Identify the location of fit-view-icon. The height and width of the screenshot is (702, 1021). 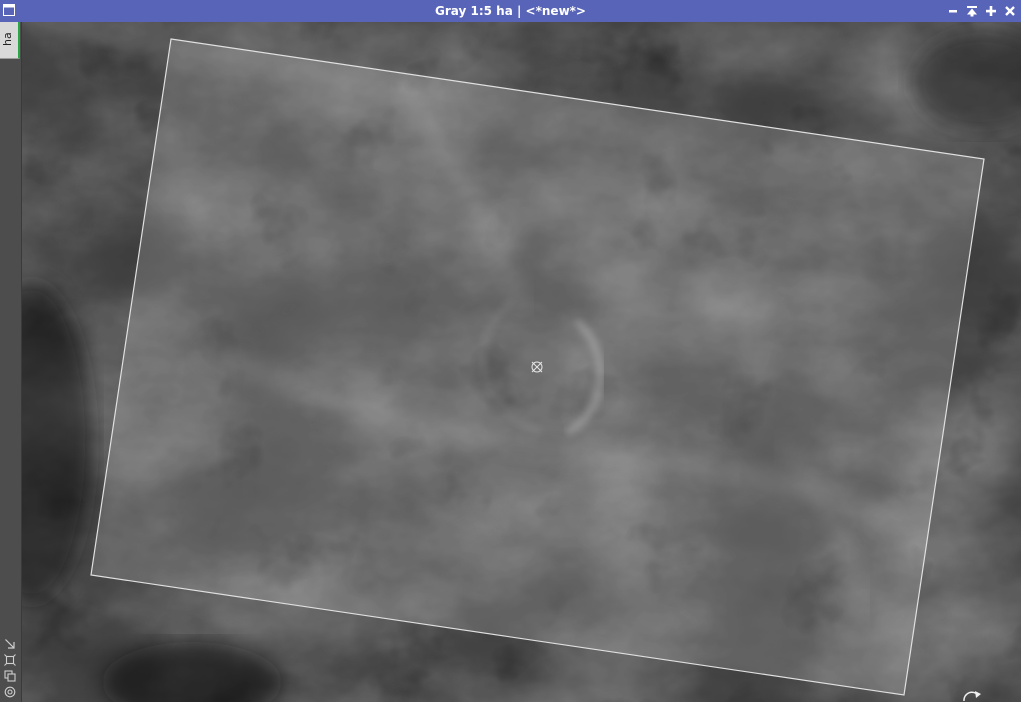
(10, 660).